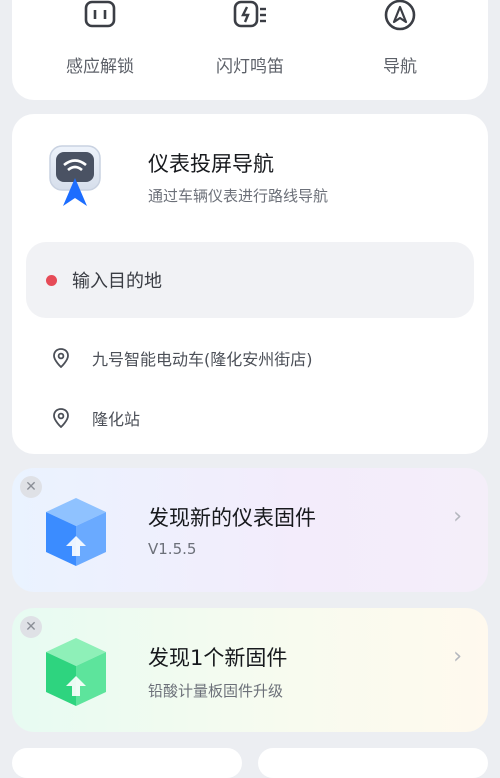 Image resolution: width=500 pixels, height=778 pixels. Describe the element at coordinates (249, 14) in the screenshot. I see `flash-horn-icon` at that location.